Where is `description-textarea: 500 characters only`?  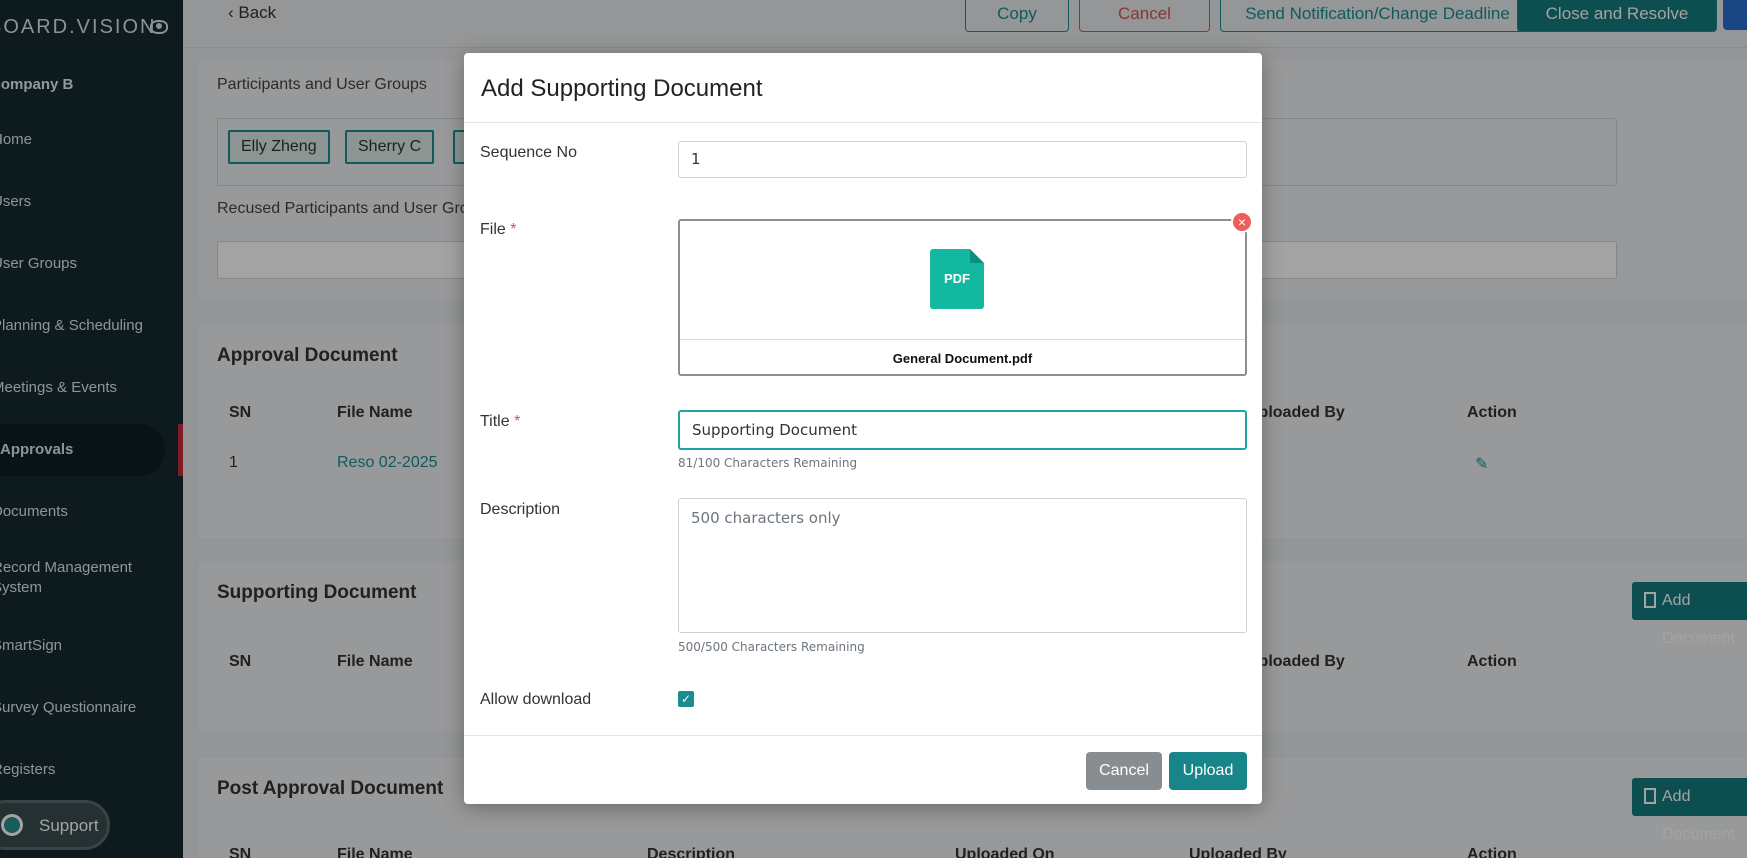 description-textarea: 500 characters only is located at coordinates (962, 565).